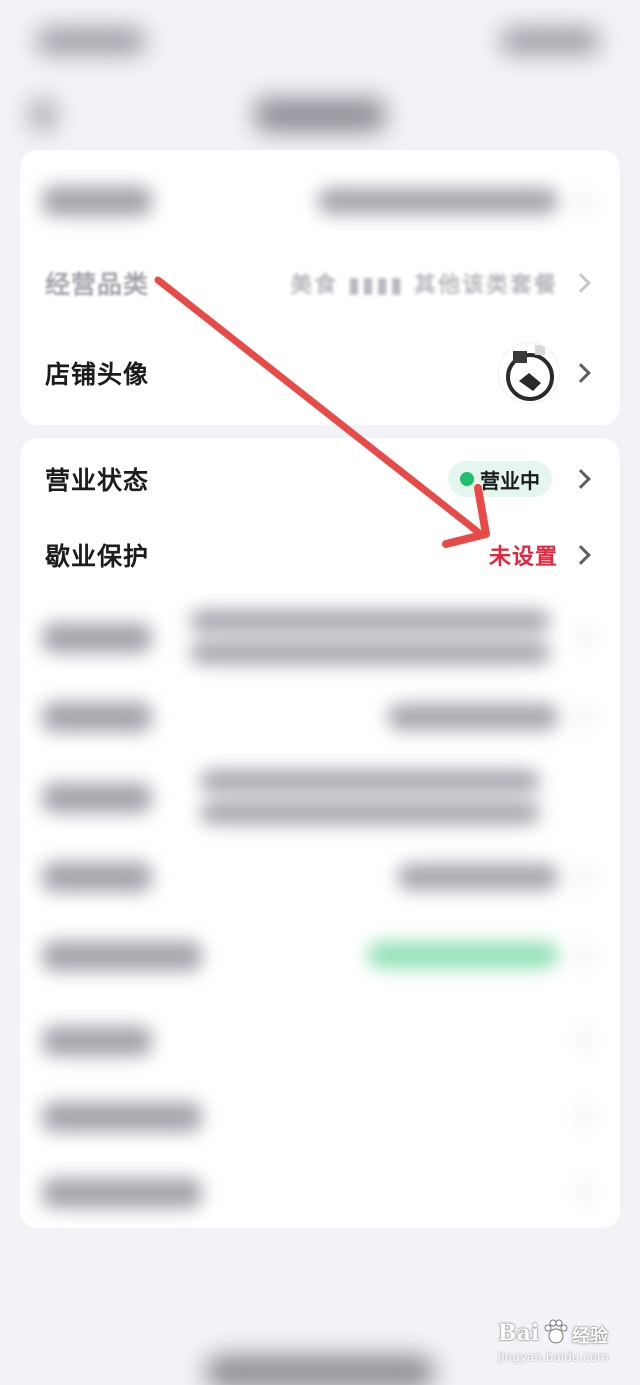  I want to click on shop-name-label, so click(97, 201).